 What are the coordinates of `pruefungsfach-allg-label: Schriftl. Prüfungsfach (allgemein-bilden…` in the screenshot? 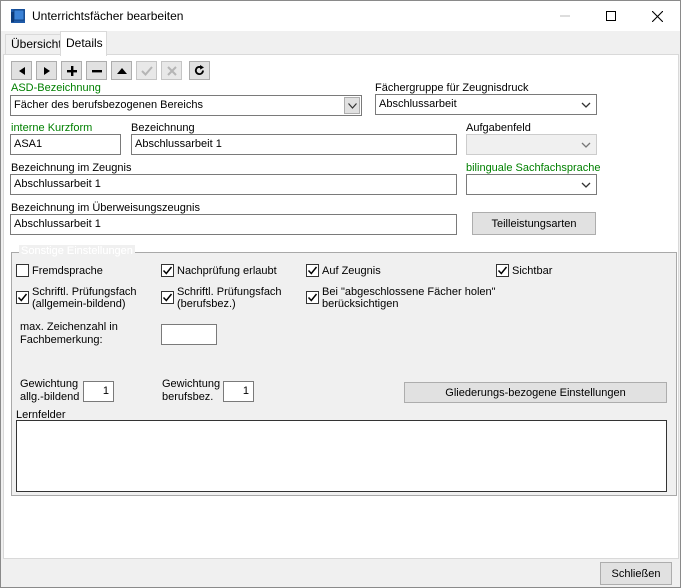 It's located at (84, 298).